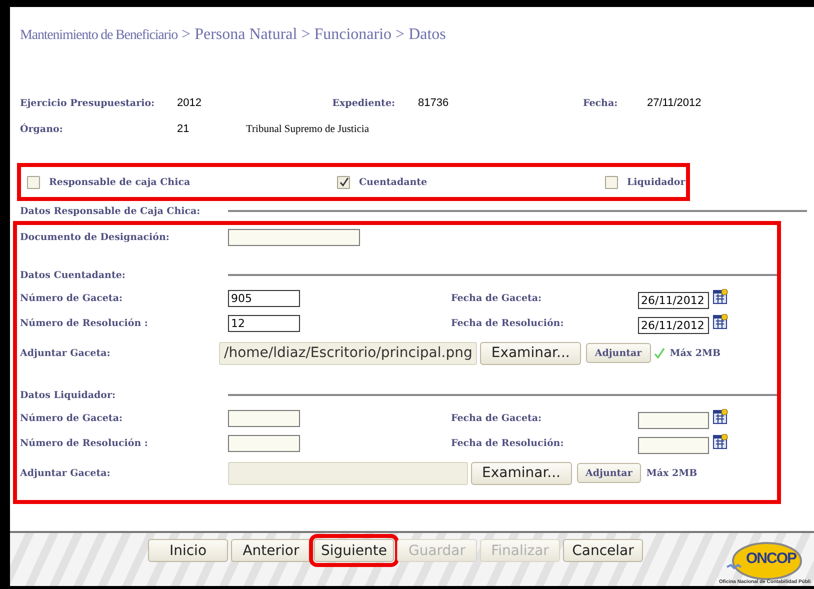  Describe the element at coordinates (314, 35) in the screenshot. I see `breadcrumb-text: > Persona Natural > Funcionario > Datos` at that location.